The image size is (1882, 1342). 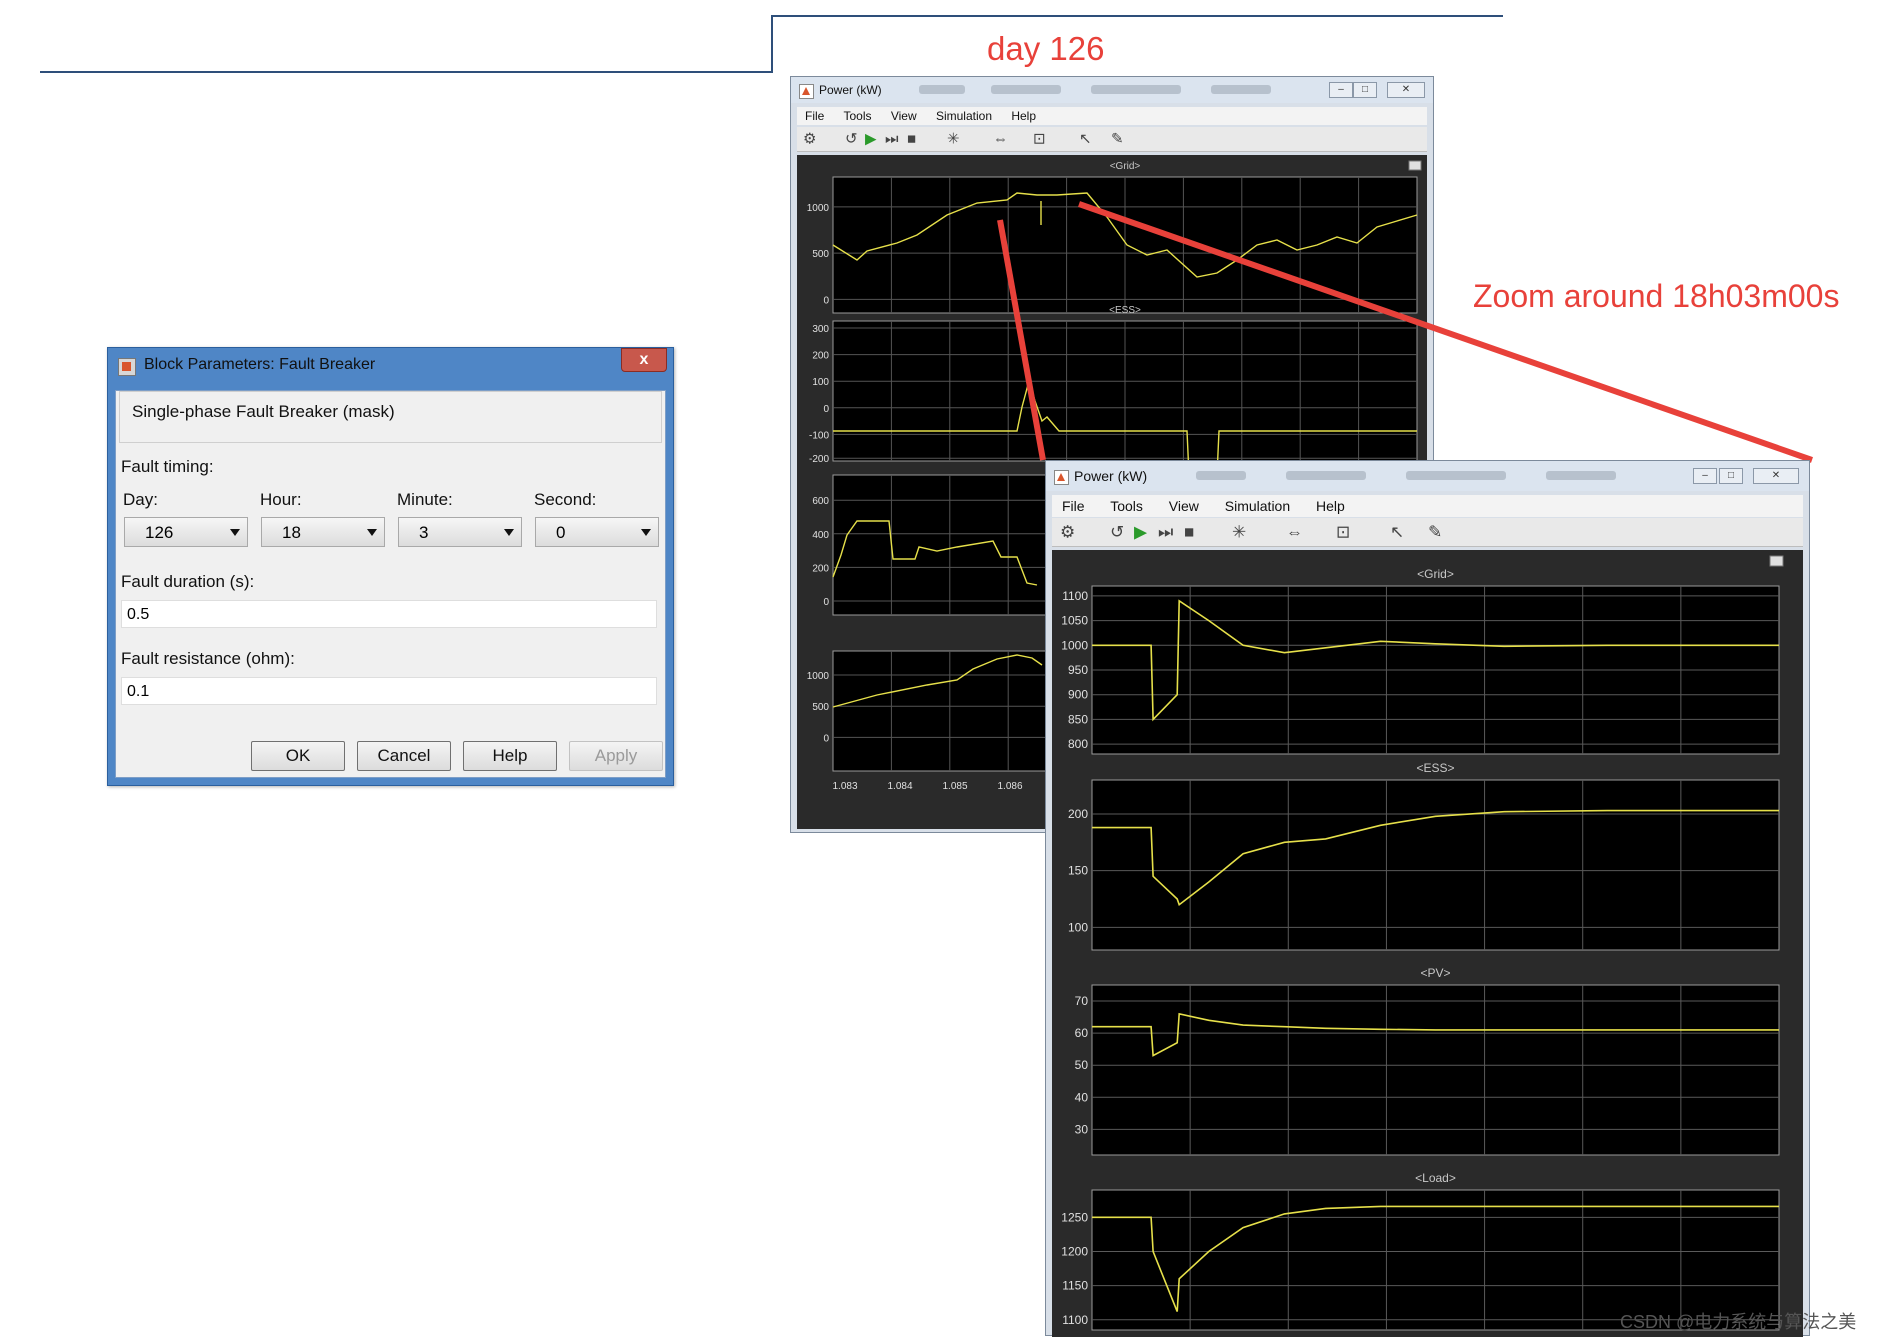 I want to click on scope-menubar: File Tools View Simulation Help, so click(x=1427, y=506).